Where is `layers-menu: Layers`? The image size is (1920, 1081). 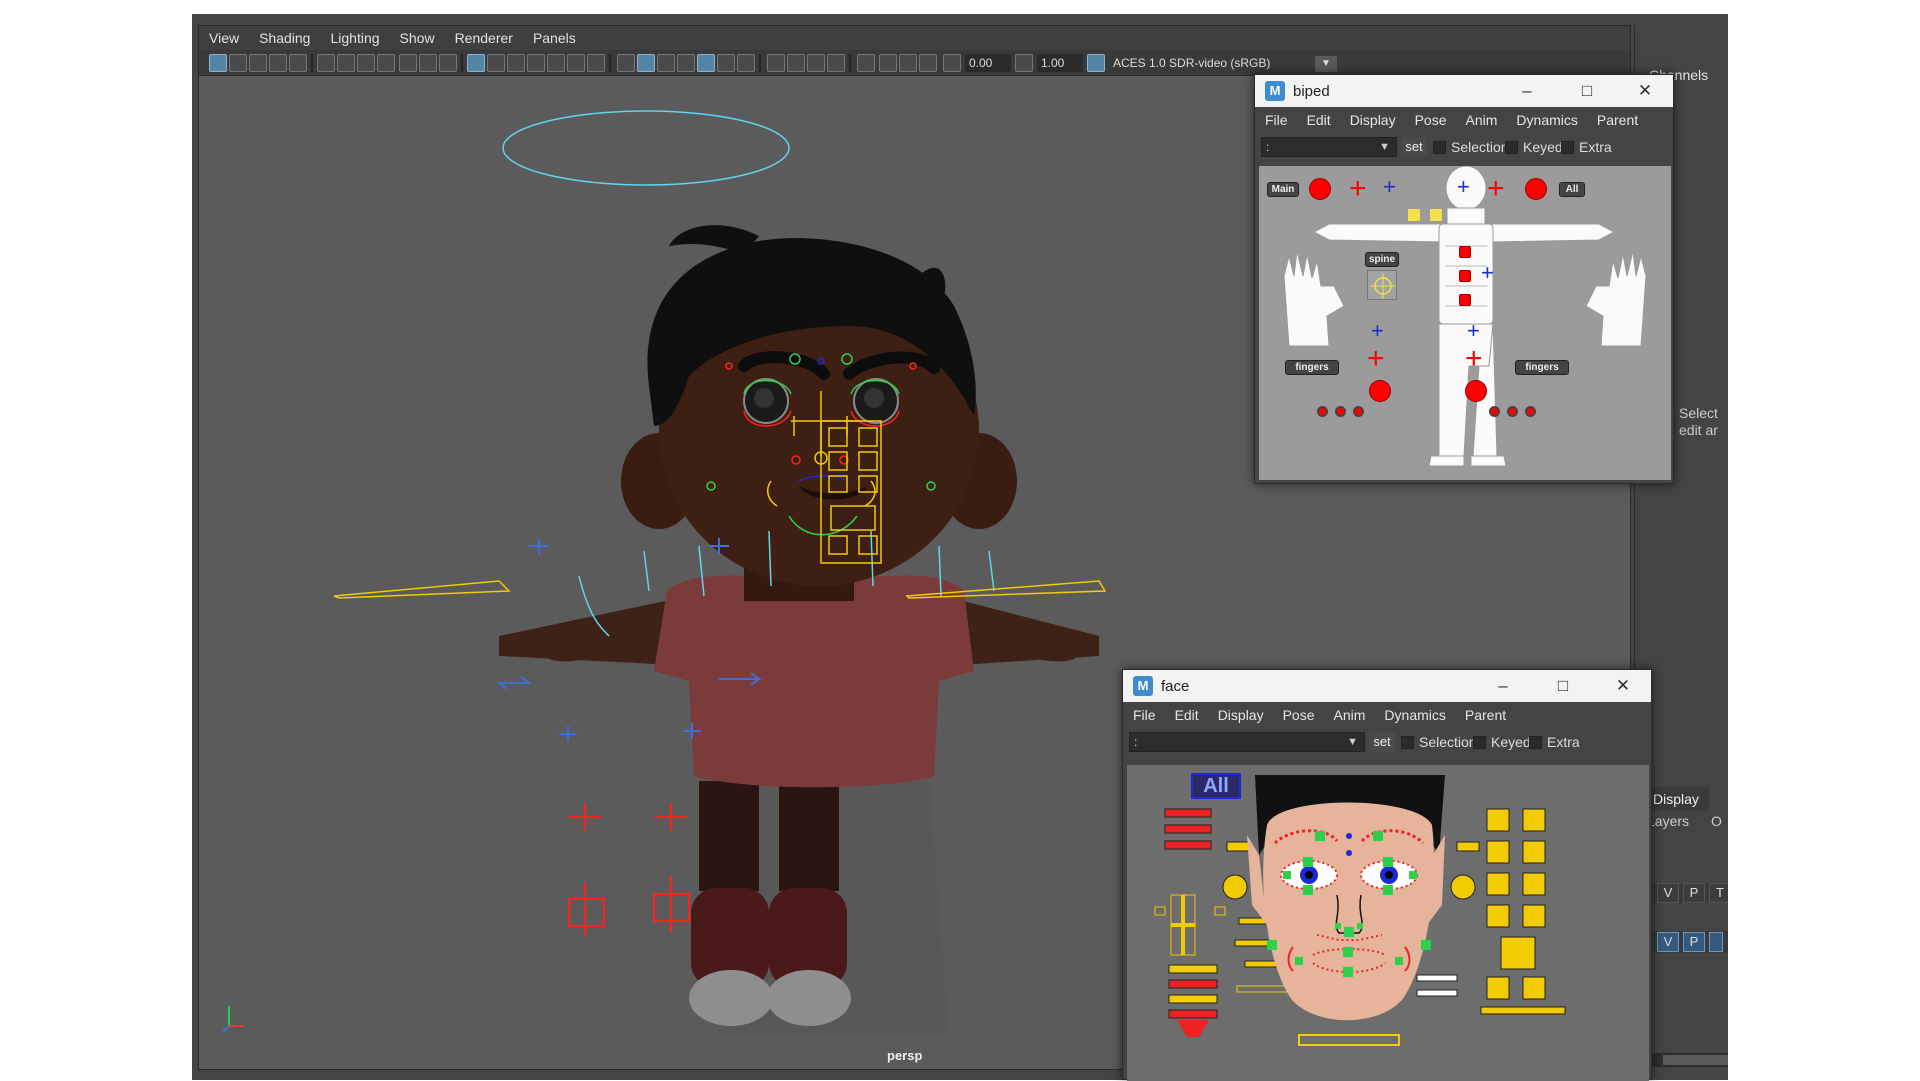 layers-menu: Layers is located at coordinates (1668, 821).